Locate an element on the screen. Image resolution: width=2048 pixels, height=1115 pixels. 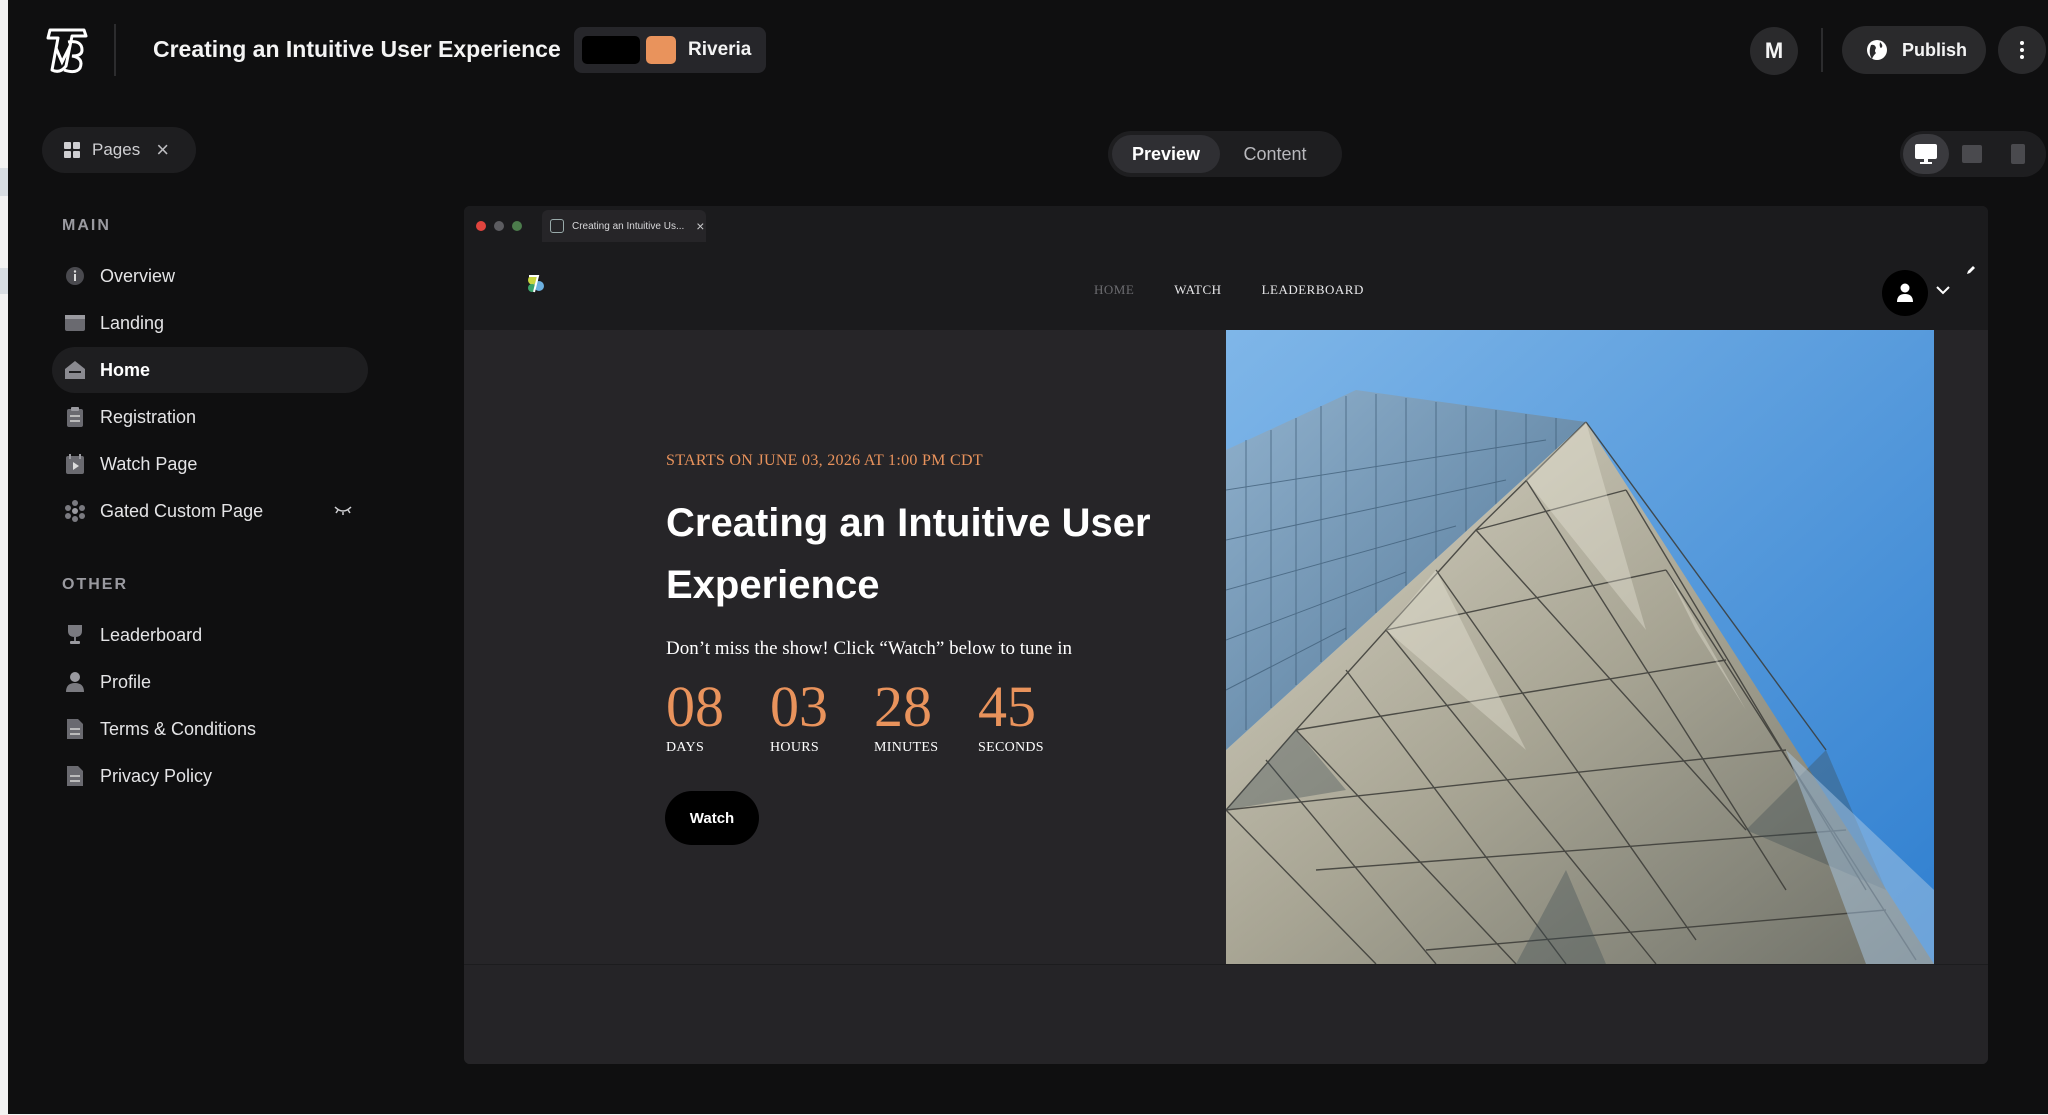
publish-button: Publish is located at coordinates (1914, 50).